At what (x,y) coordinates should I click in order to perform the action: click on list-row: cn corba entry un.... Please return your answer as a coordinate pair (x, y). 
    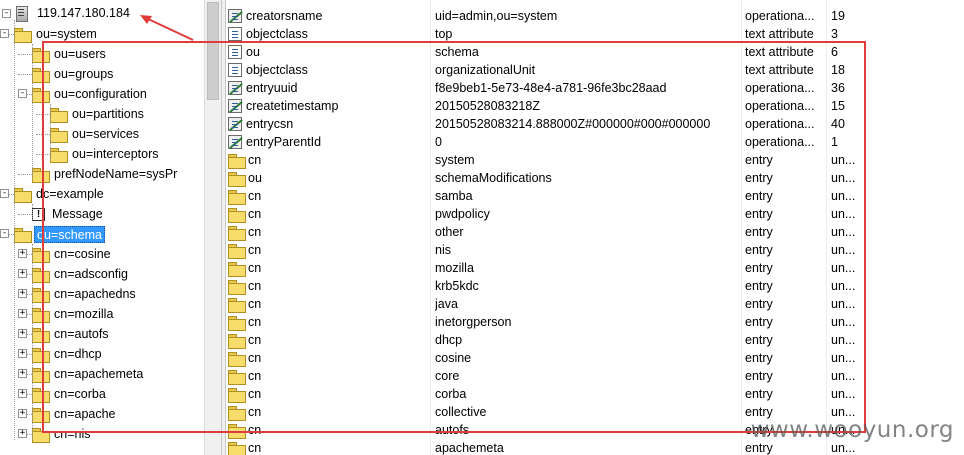
    Looking at the image, I should click on (595, 394).